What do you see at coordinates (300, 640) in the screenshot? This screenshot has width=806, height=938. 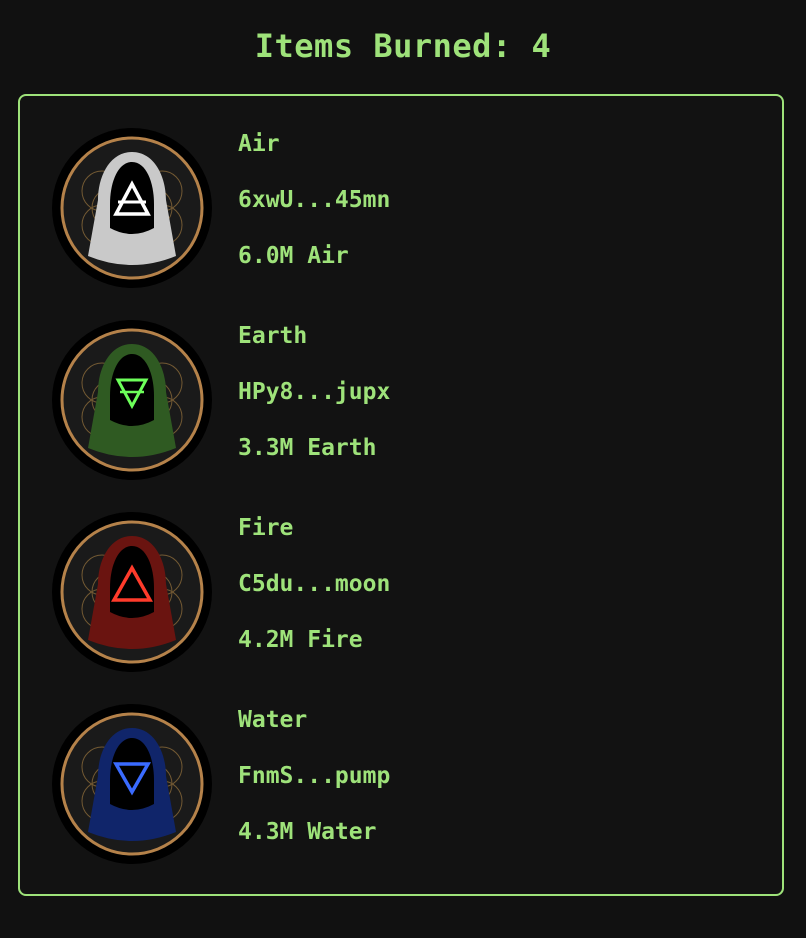 I see `item-amount: 4.2M Fire` at bounding box center [300, 640].